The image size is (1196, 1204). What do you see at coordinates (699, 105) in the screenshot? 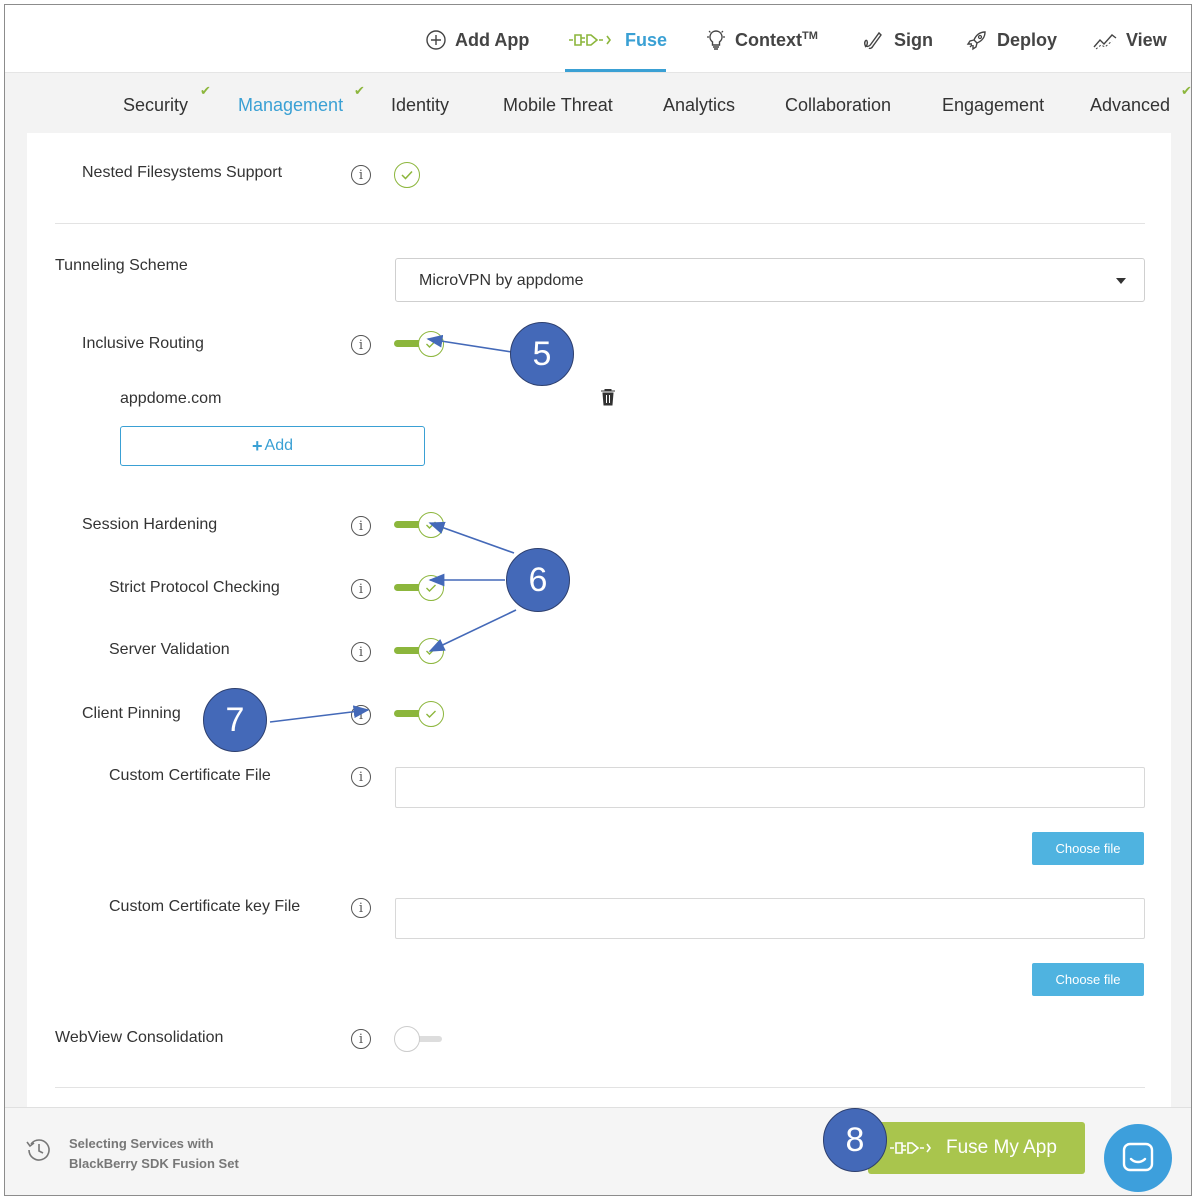
I see `tab-analytics: Analytics` at bounding box center [699, 105].